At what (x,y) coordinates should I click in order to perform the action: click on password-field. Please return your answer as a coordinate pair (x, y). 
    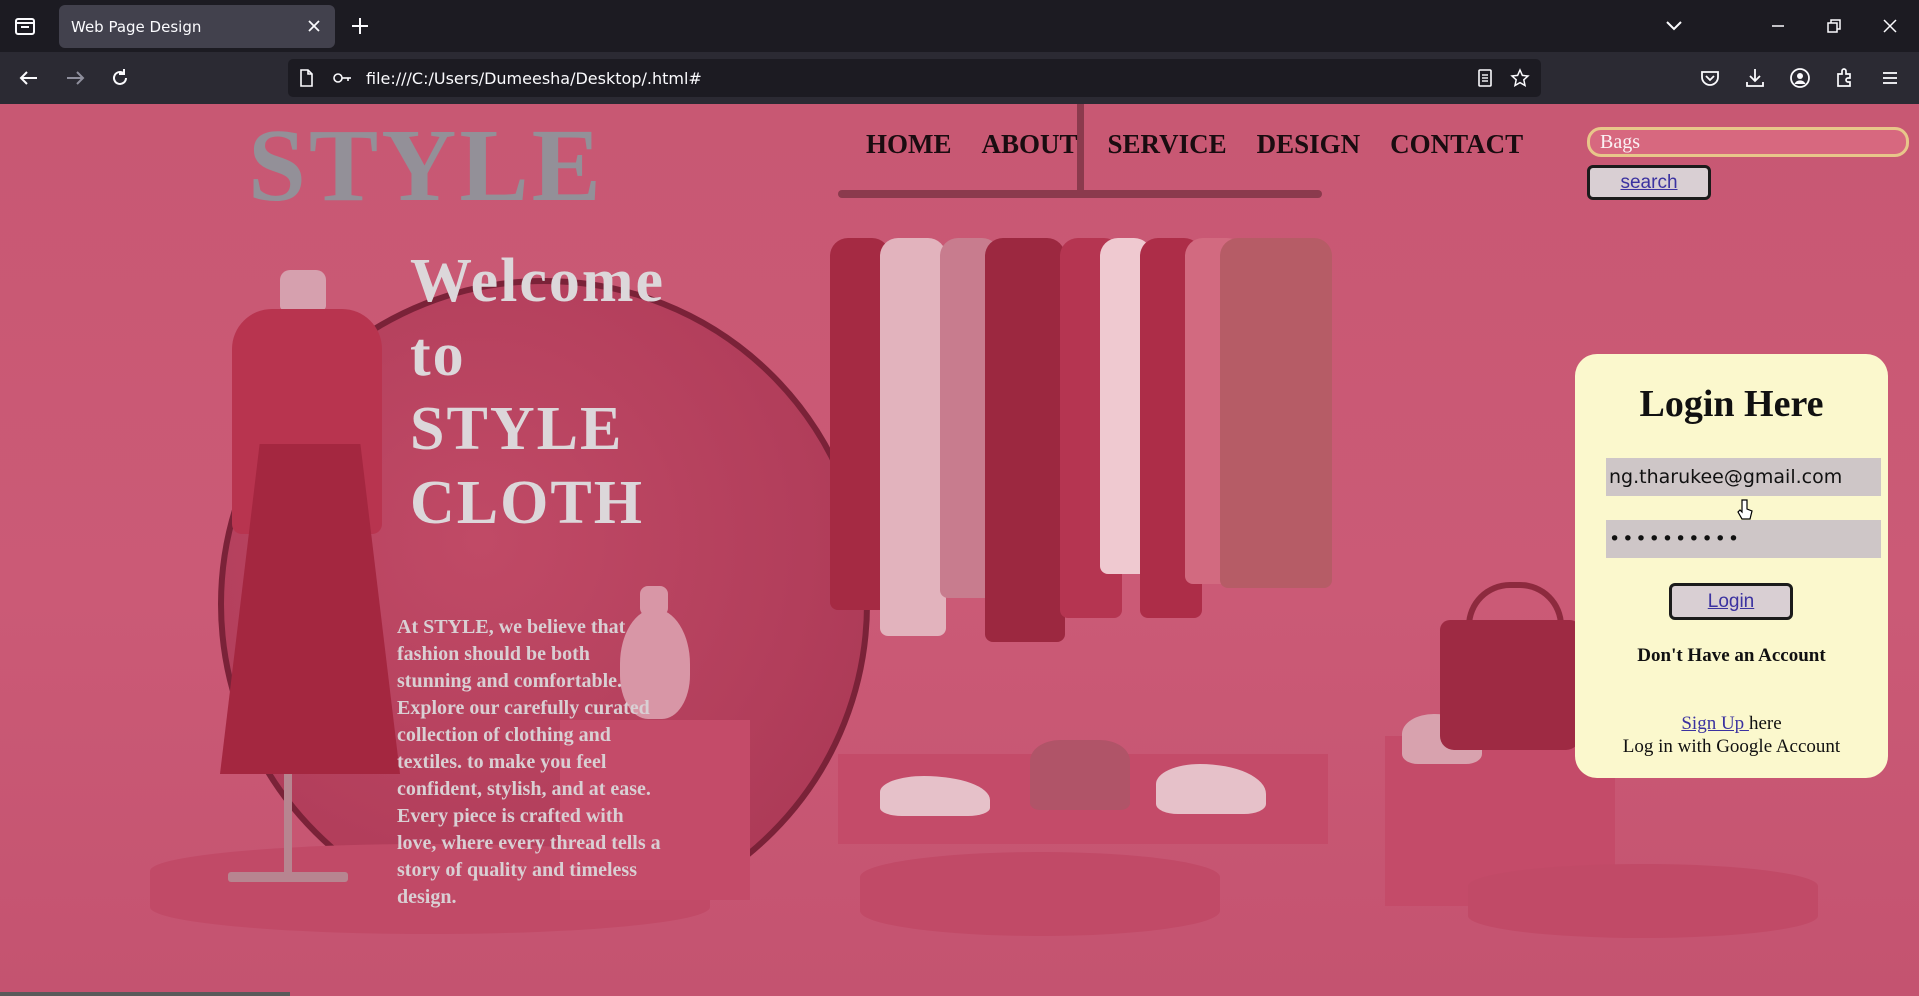
    Looking at the image, I should click on (1743, 539).